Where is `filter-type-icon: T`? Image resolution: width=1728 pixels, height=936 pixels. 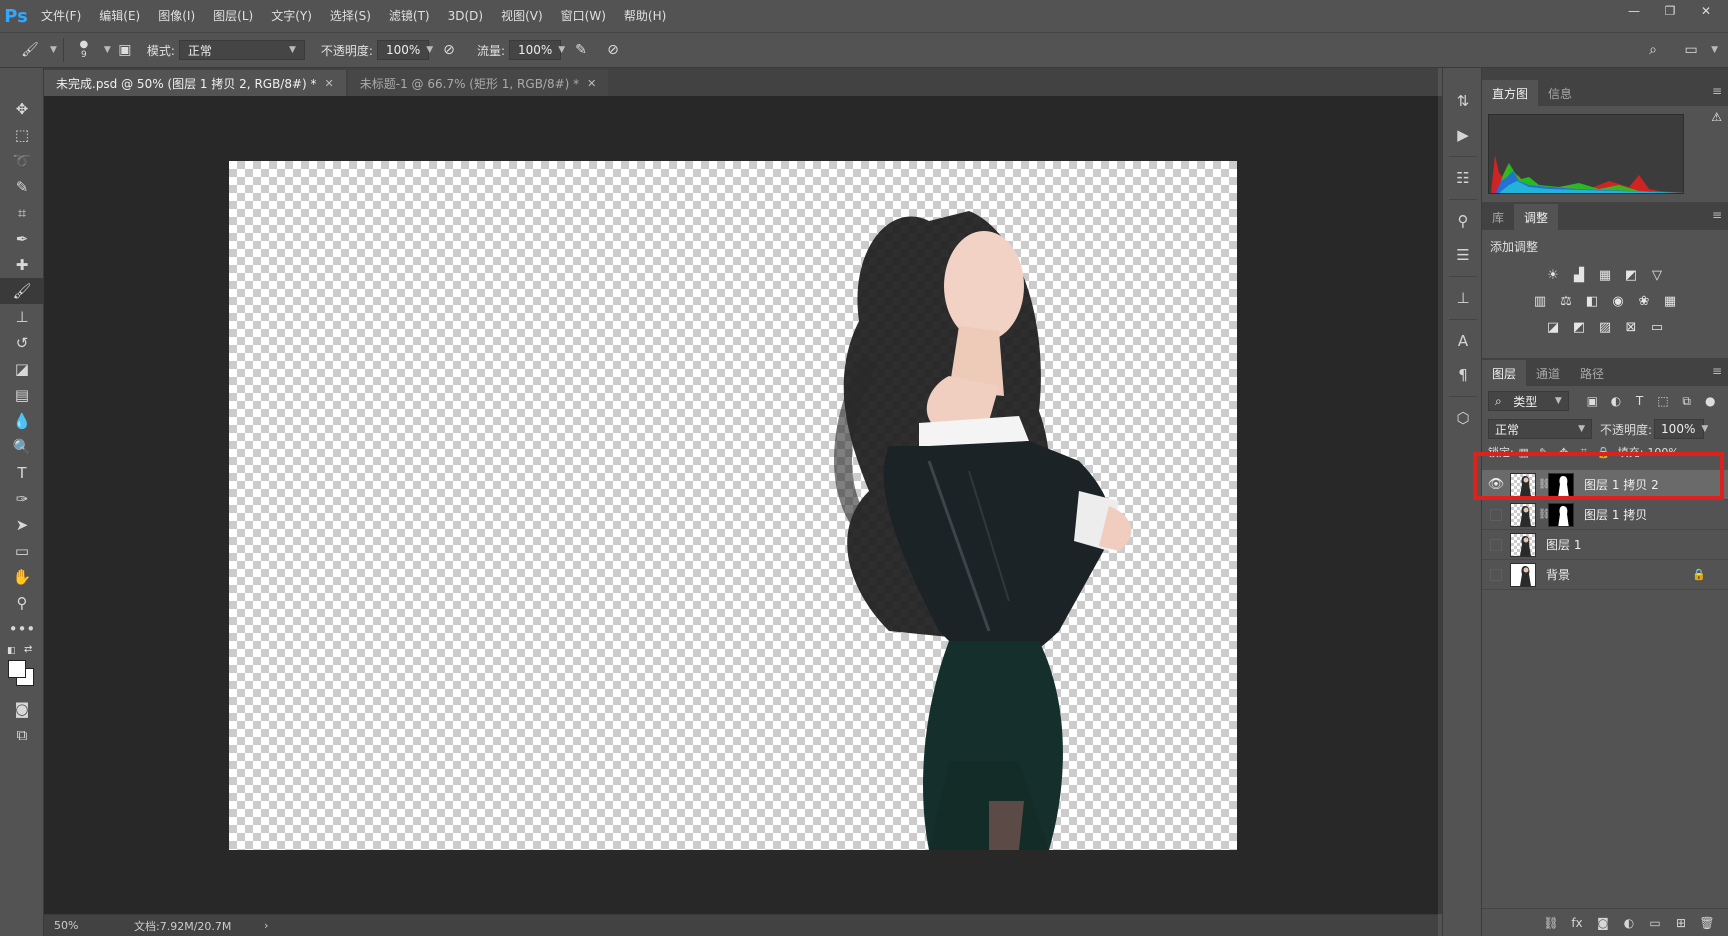 filter-type-icon: T is located at coordinates (1640, 401).